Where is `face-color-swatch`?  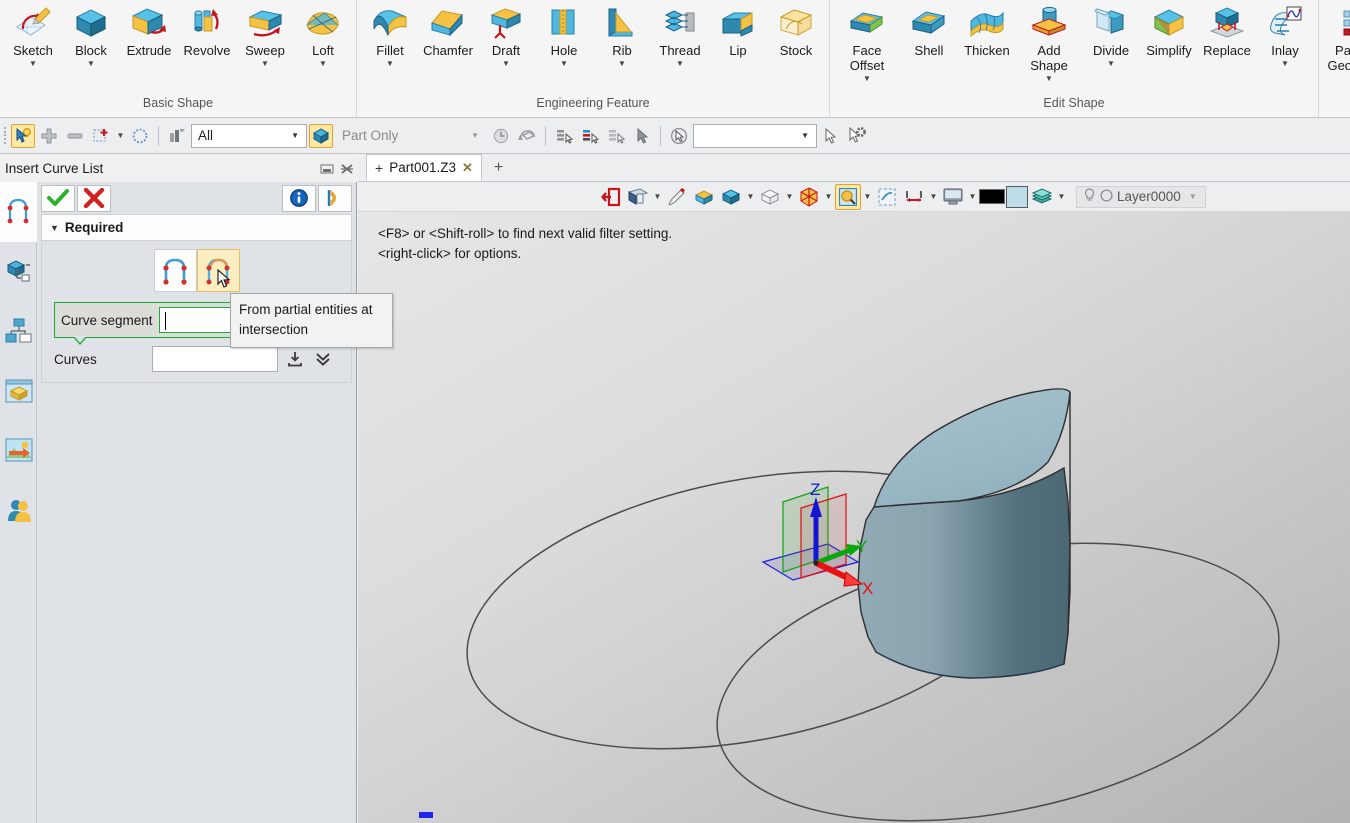 face-color-swatch is located at coordinates (1017, 196).